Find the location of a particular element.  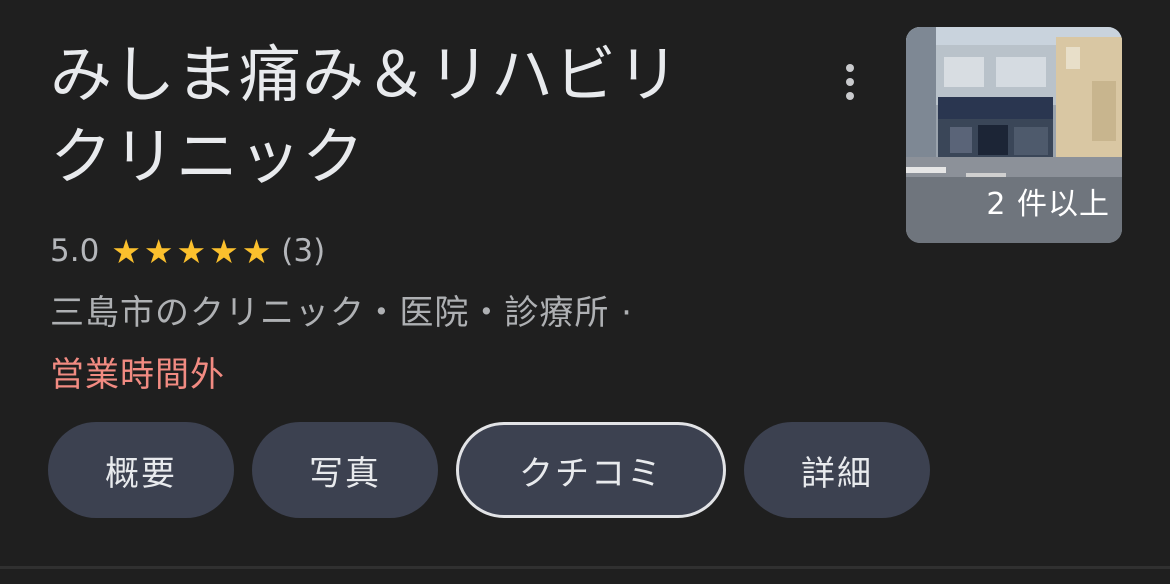

tab-photos: 写真 is located at coordinates (345, 470).